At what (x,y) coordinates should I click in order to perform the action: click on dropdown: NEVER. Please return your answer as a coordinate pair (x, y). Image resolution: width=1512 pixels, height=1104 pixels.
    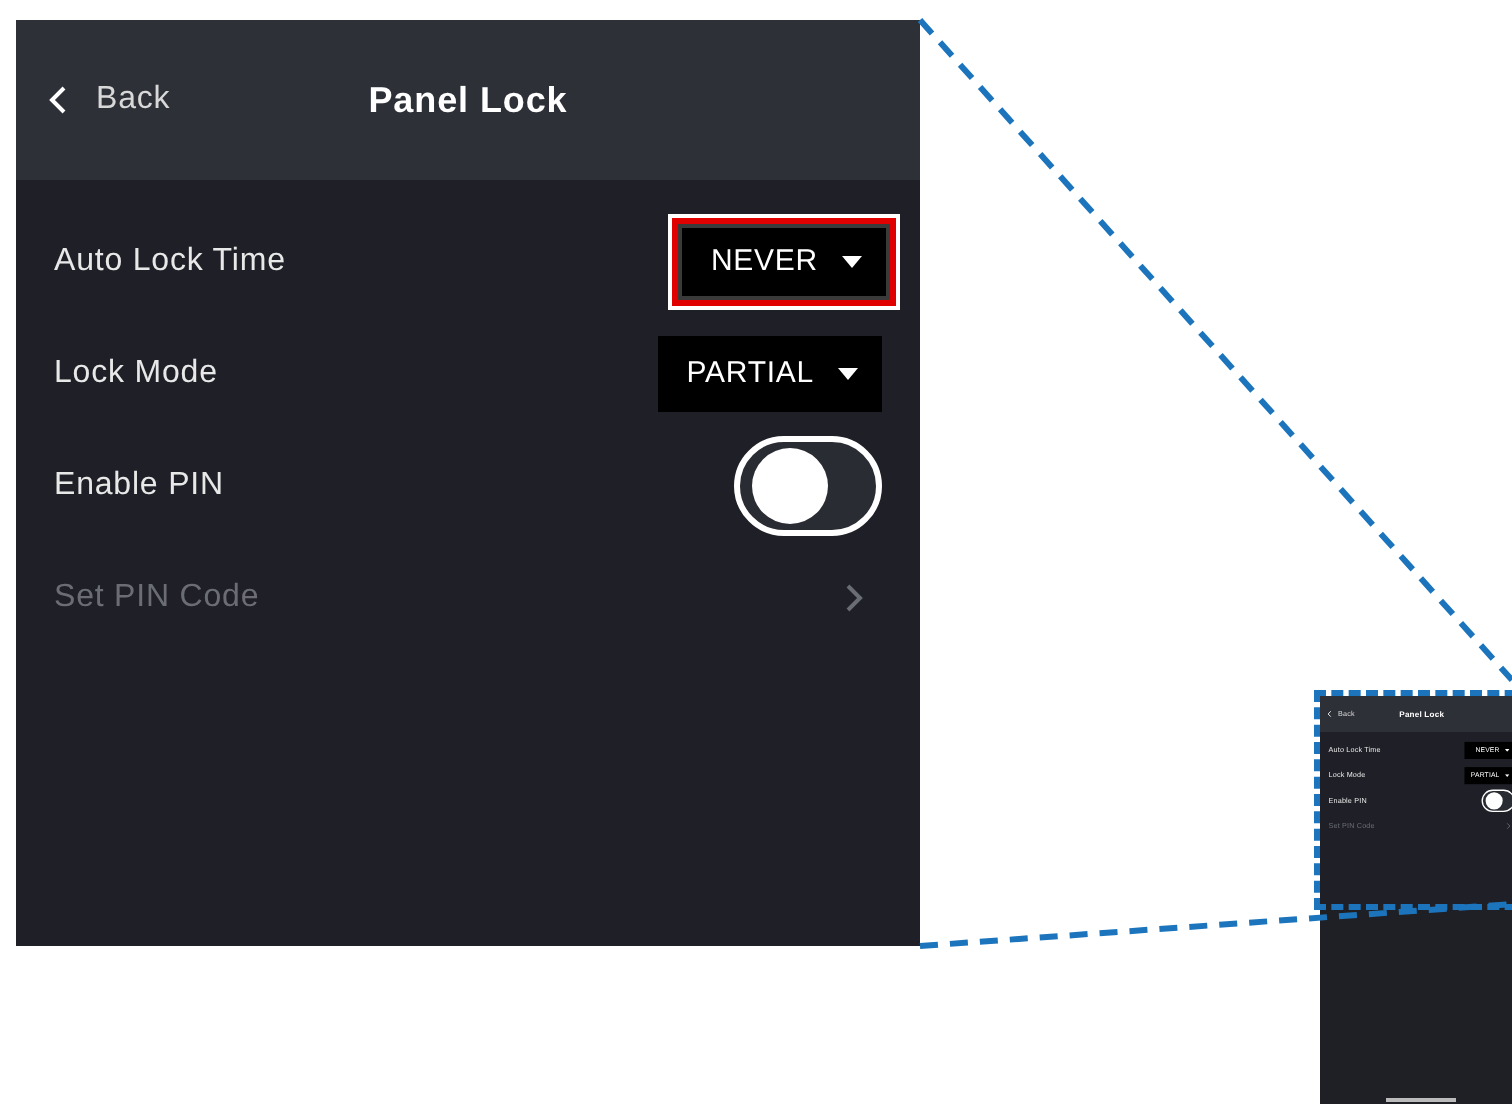
    Looking at the image, I should click on (784, 262).